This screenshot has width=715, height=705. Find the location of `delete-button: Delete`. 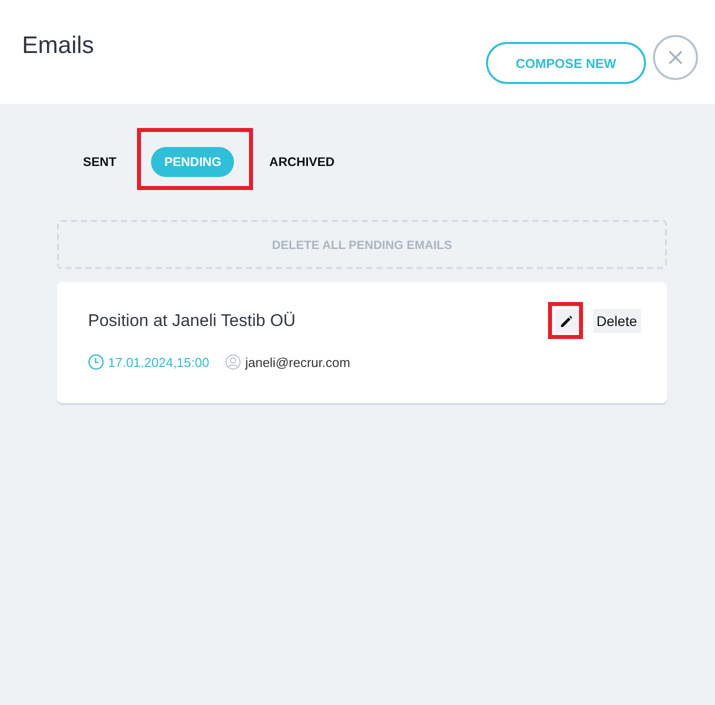

delete-button: Delete is located at coordinates (616, 321).